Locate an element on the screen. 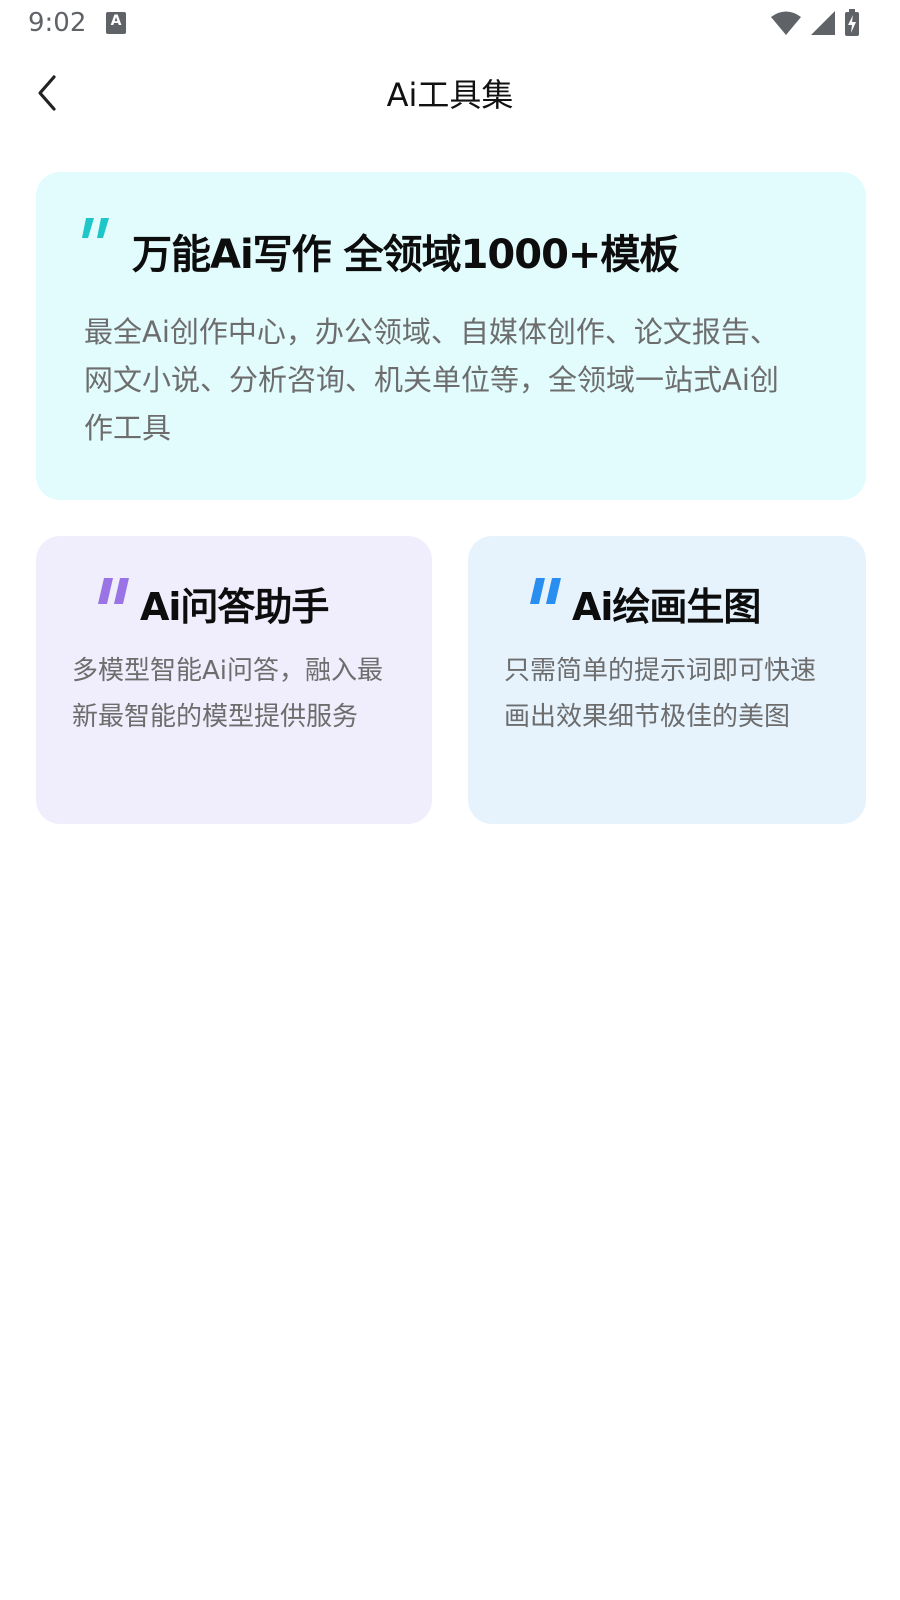 Image resolution: width=900 pixels, height=1600 pixels. status-time: 9:02 is located at coordinates (57, 23).